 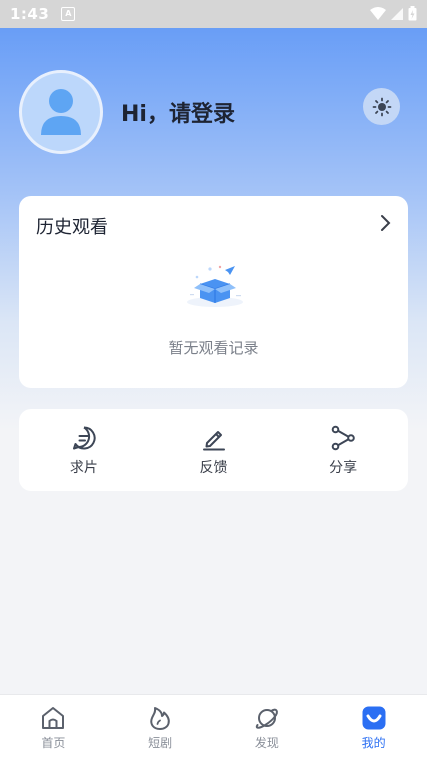 What do you see at coordinates (378, 13) in the screenshot?
I see `wifi-icon` at bounding box center [378, 13].